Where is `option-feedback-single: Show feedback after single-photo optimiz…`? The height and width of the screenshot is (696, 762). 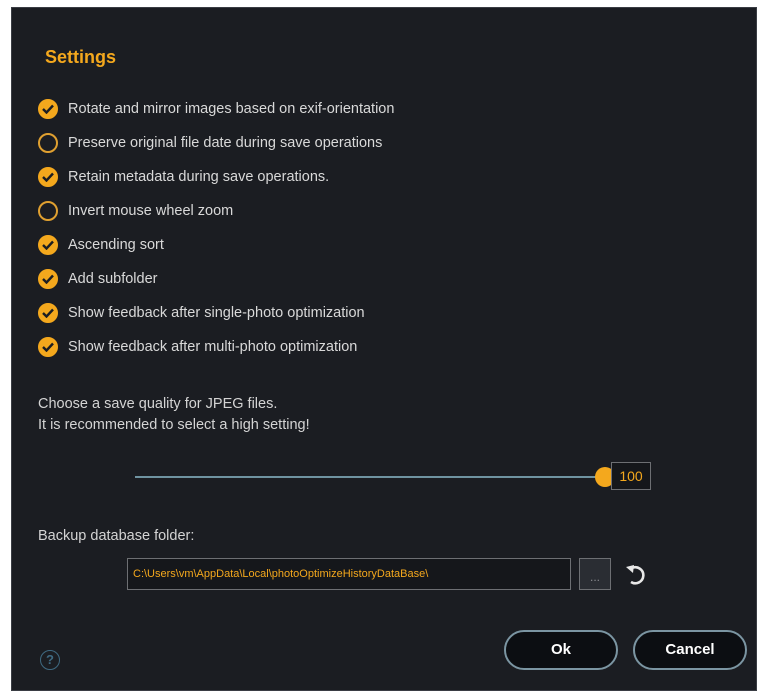
option-feedback-single: Show feedback after single-photo optimiz… is located at coordinates (216, 313).